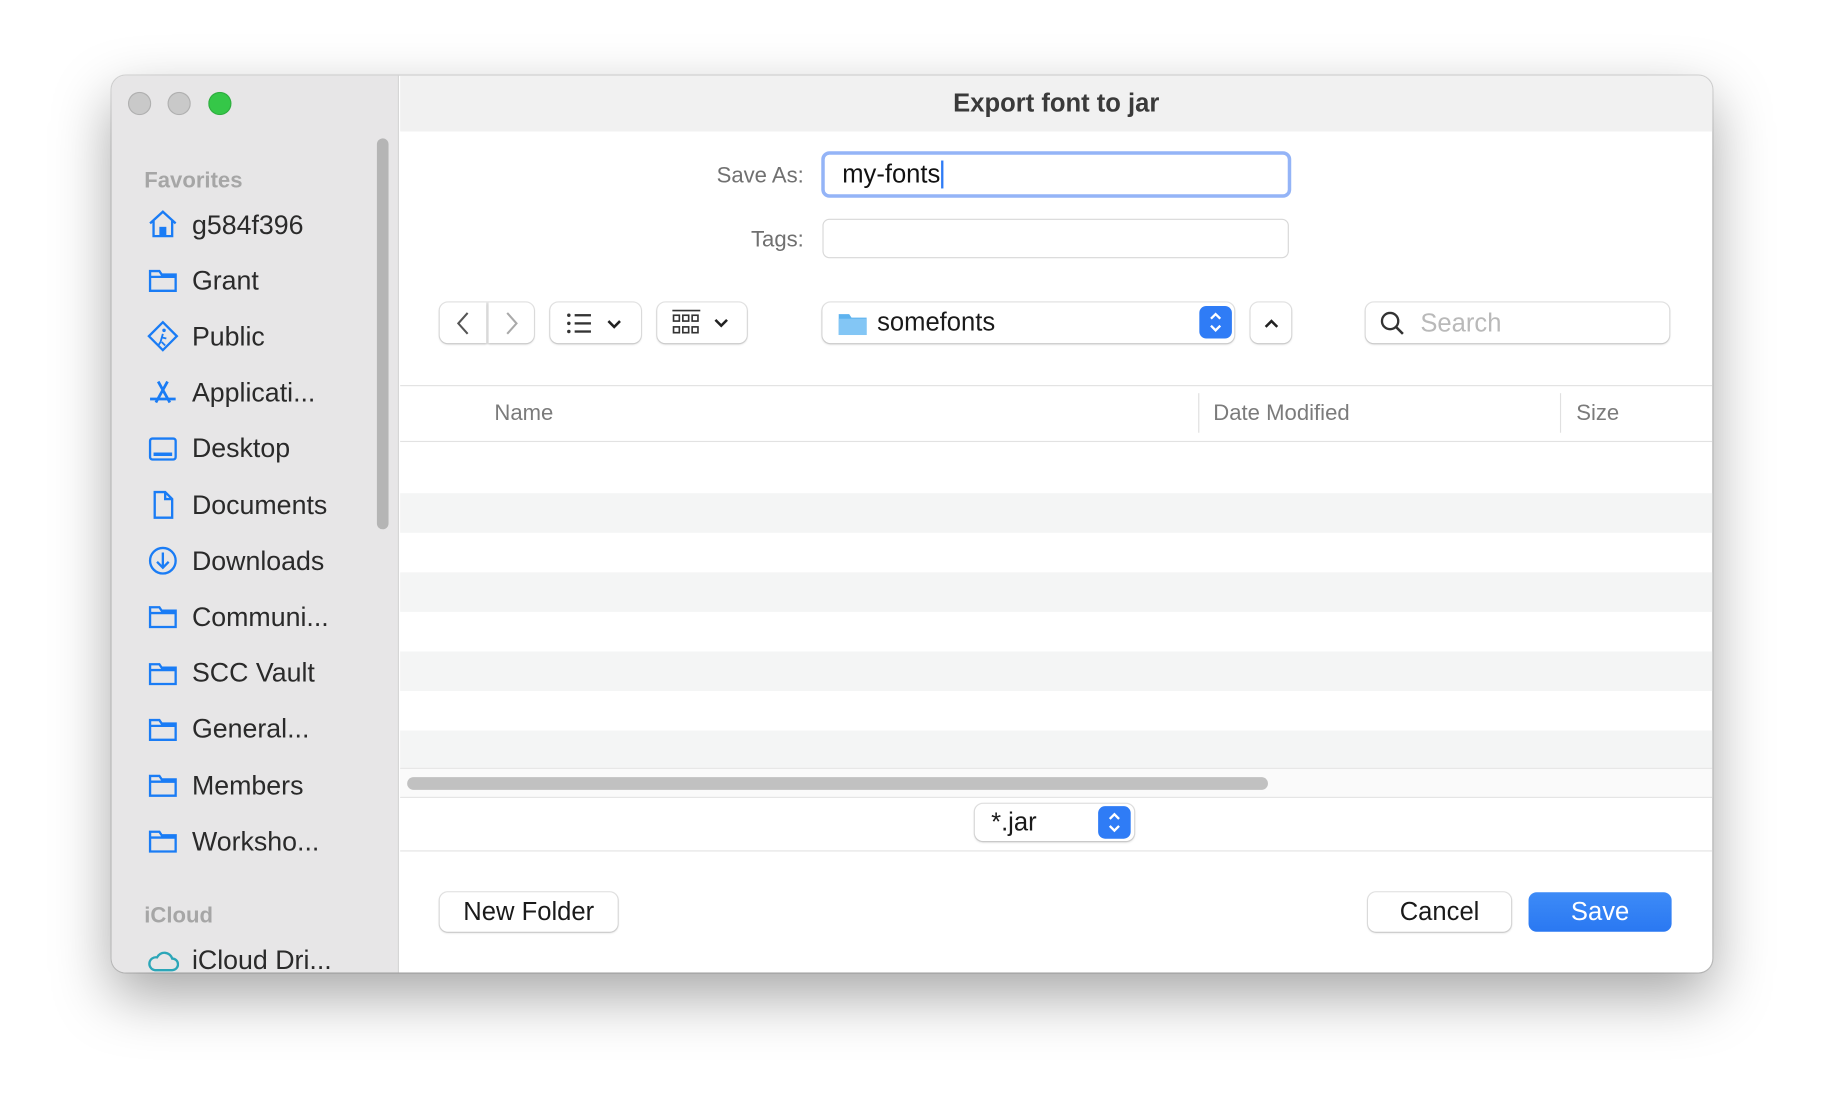 Image resolution: width=1824 pixels, height=1120 pixels. Describe the element at coordinates (163, 337) in the screenshot. I see `public-icon` at that location.